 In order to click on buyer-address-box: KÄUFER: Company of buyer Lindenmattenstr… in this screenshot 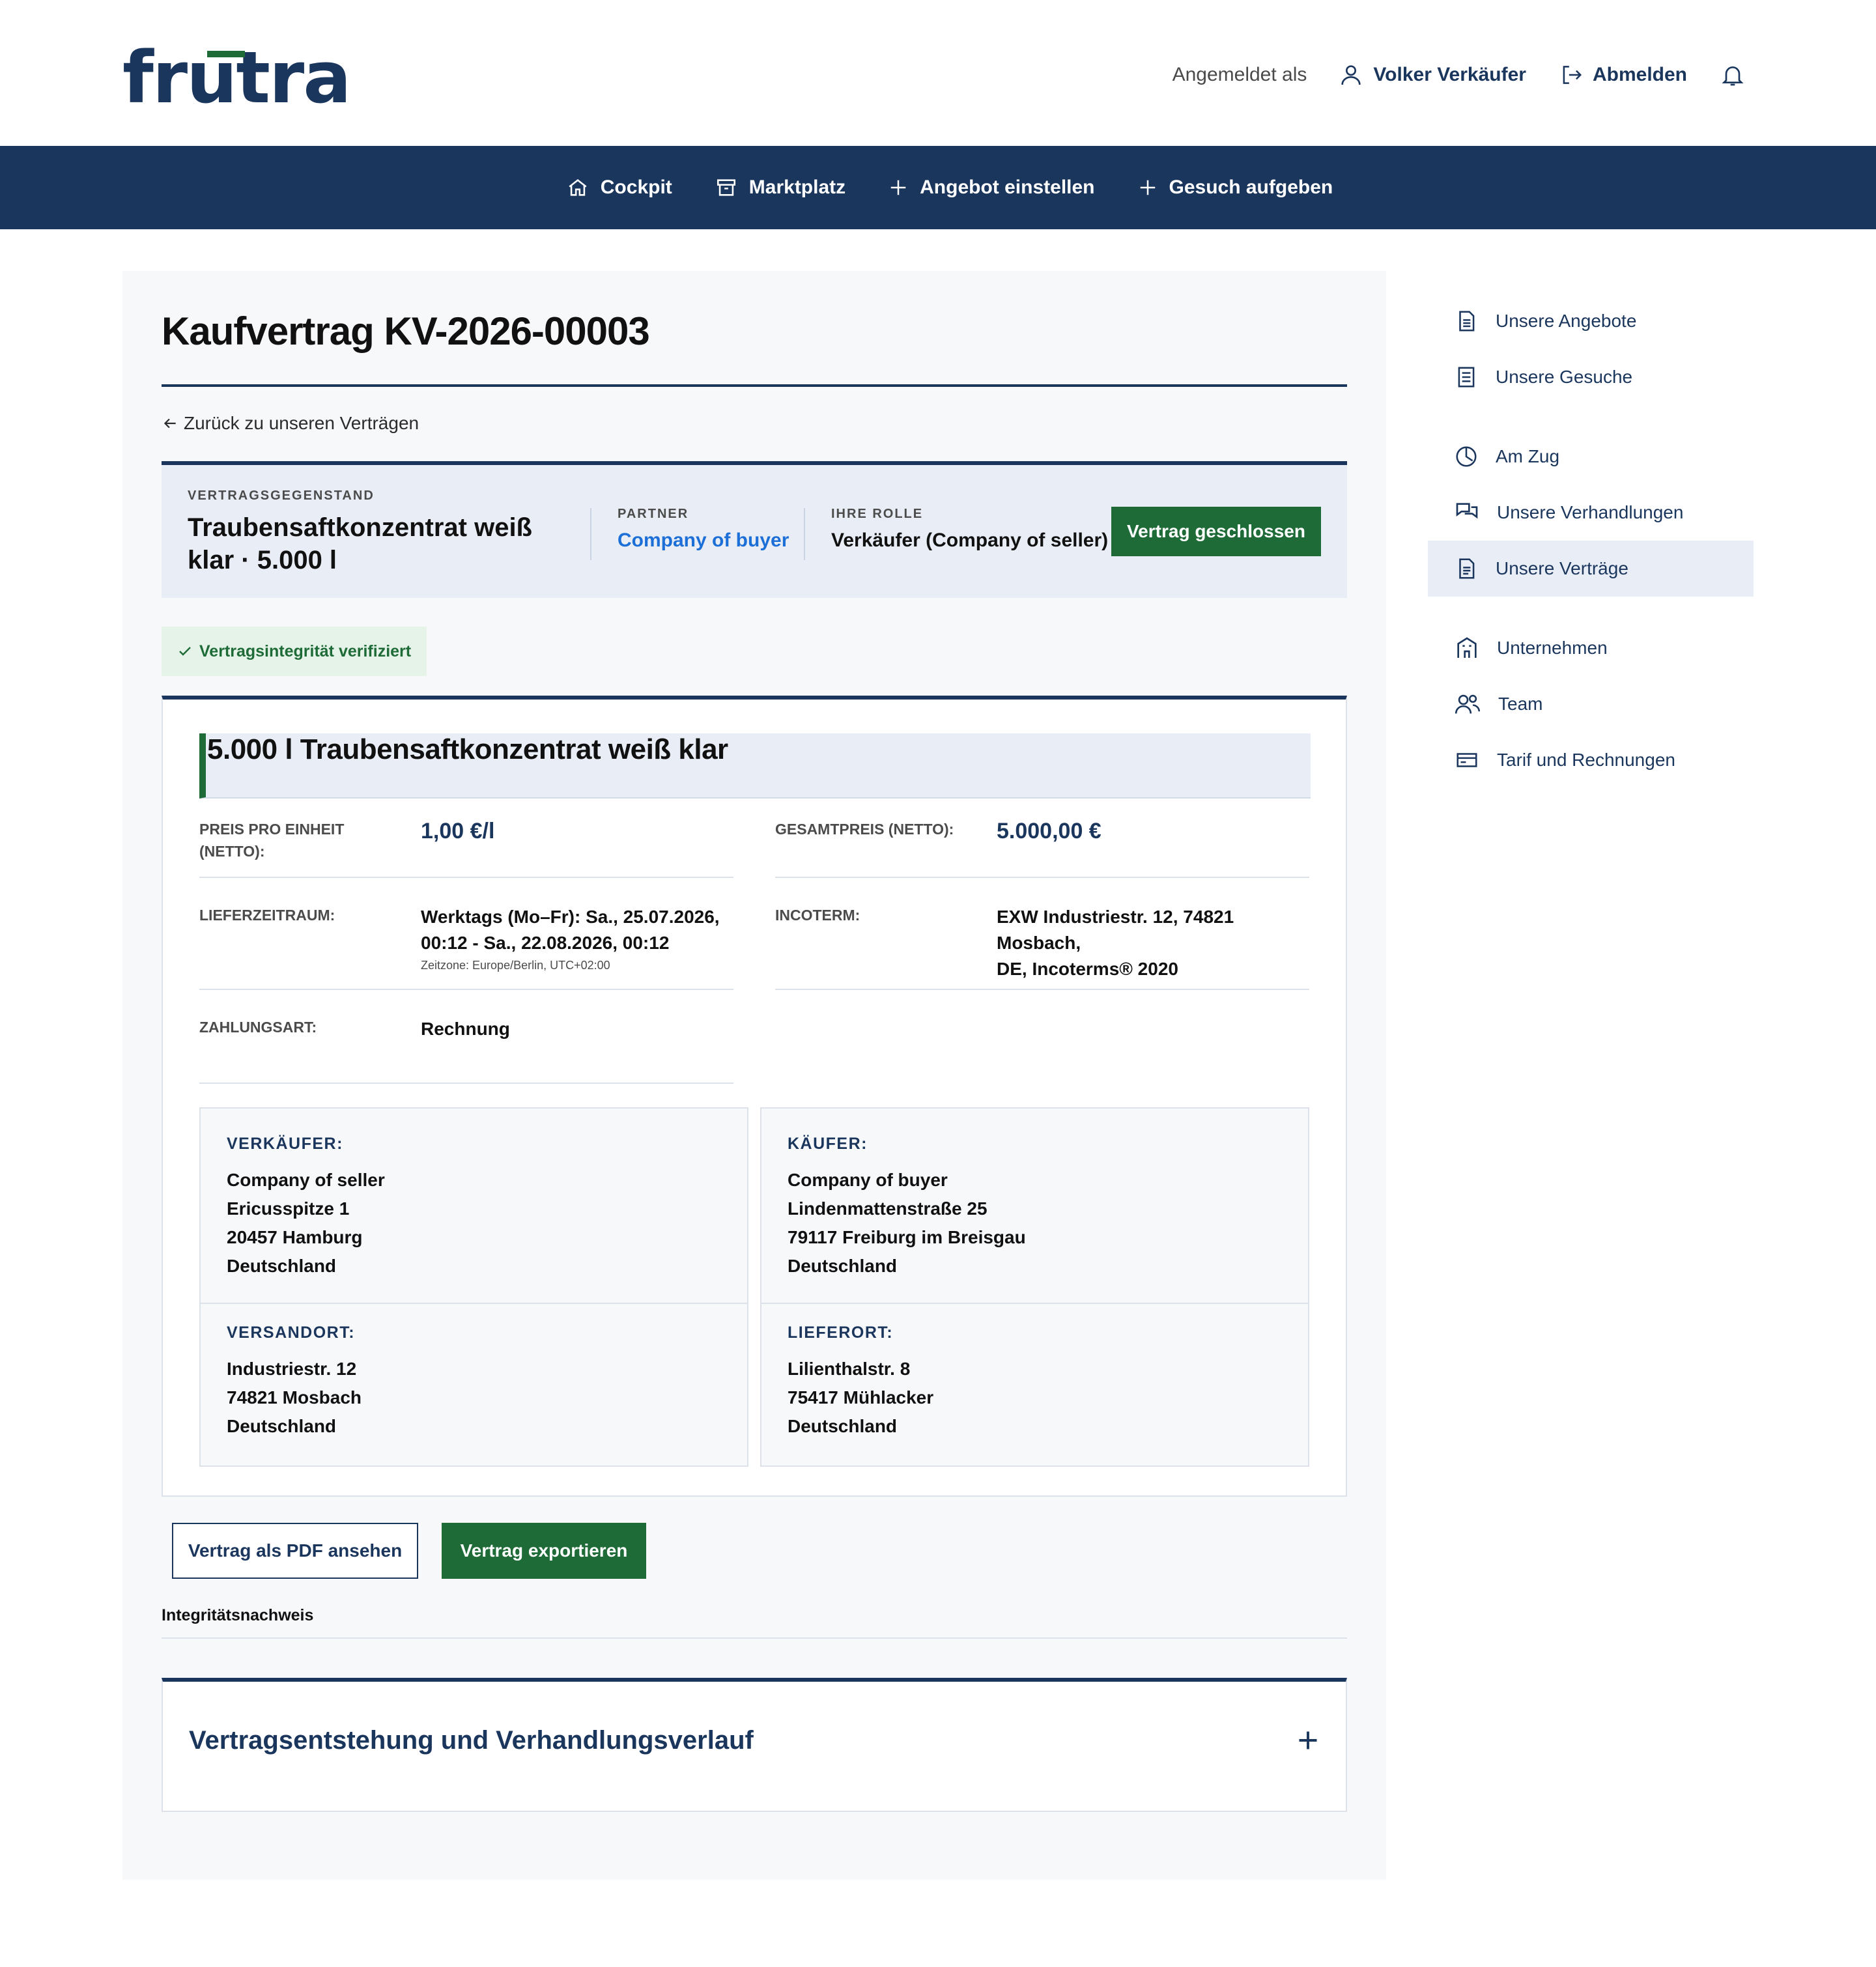, I will do `click(1034, 1205)`.